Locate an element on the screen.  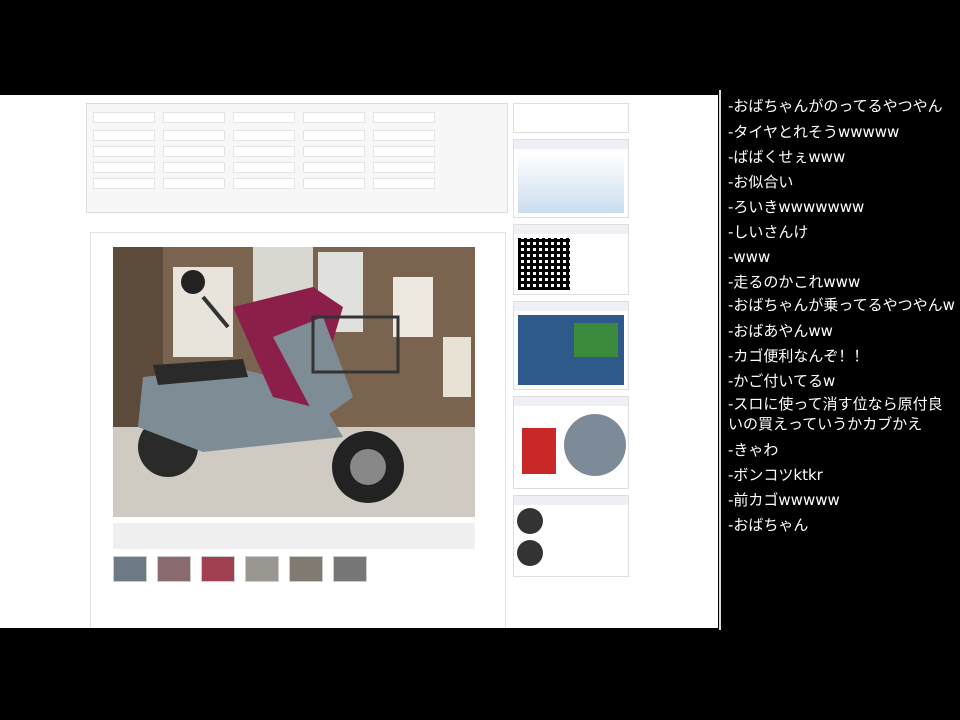
chat-comment: -しいさんけ is located at coordinates (768, 232).